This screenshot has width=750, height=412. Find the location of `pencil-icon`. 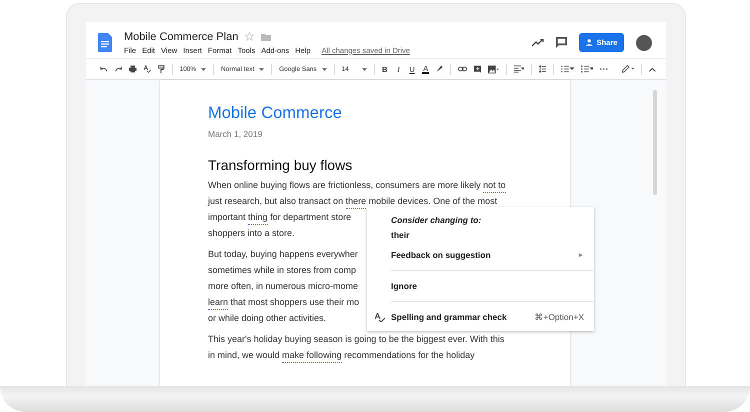

pencil-icon is located at coordinates (628, 69).